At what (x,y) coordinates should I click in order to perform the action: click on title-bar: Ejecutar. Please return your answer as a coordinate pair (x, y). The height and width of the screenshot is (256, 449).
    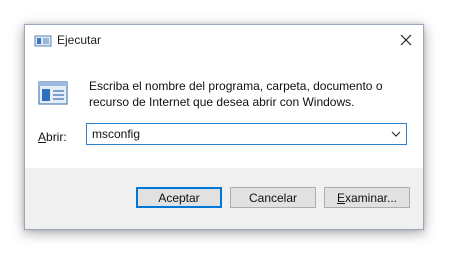
    Looking at the image, I should click on (224, 41).